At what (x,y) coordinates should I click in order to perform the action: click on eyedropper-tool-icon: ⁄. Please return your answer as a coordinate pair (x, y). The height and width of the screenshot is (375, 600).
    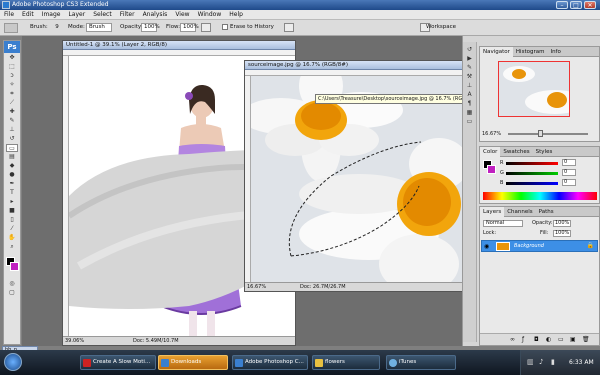
    Looking at the image, I should click on (12, 229).